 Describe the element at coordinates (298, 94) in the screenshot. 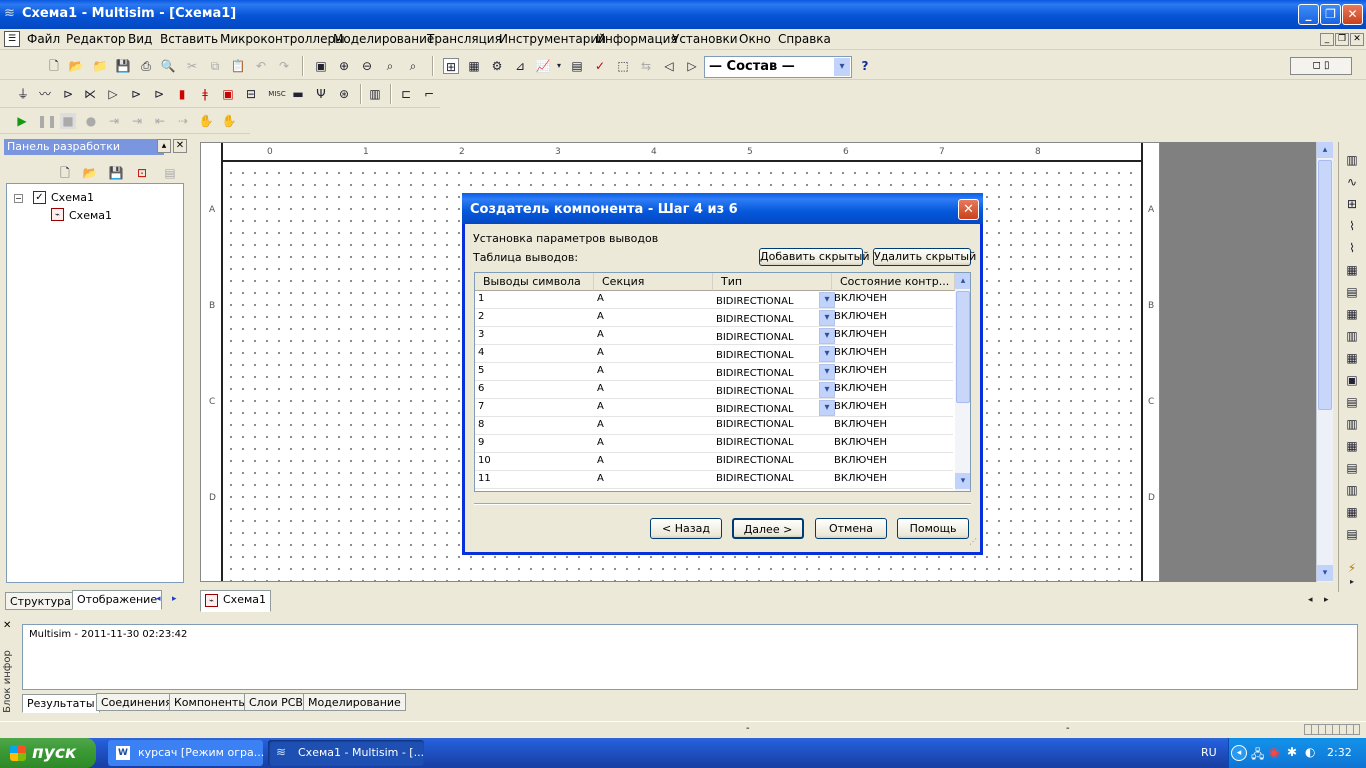

I see `advanced-peripherals-icon: ▬` at that location.